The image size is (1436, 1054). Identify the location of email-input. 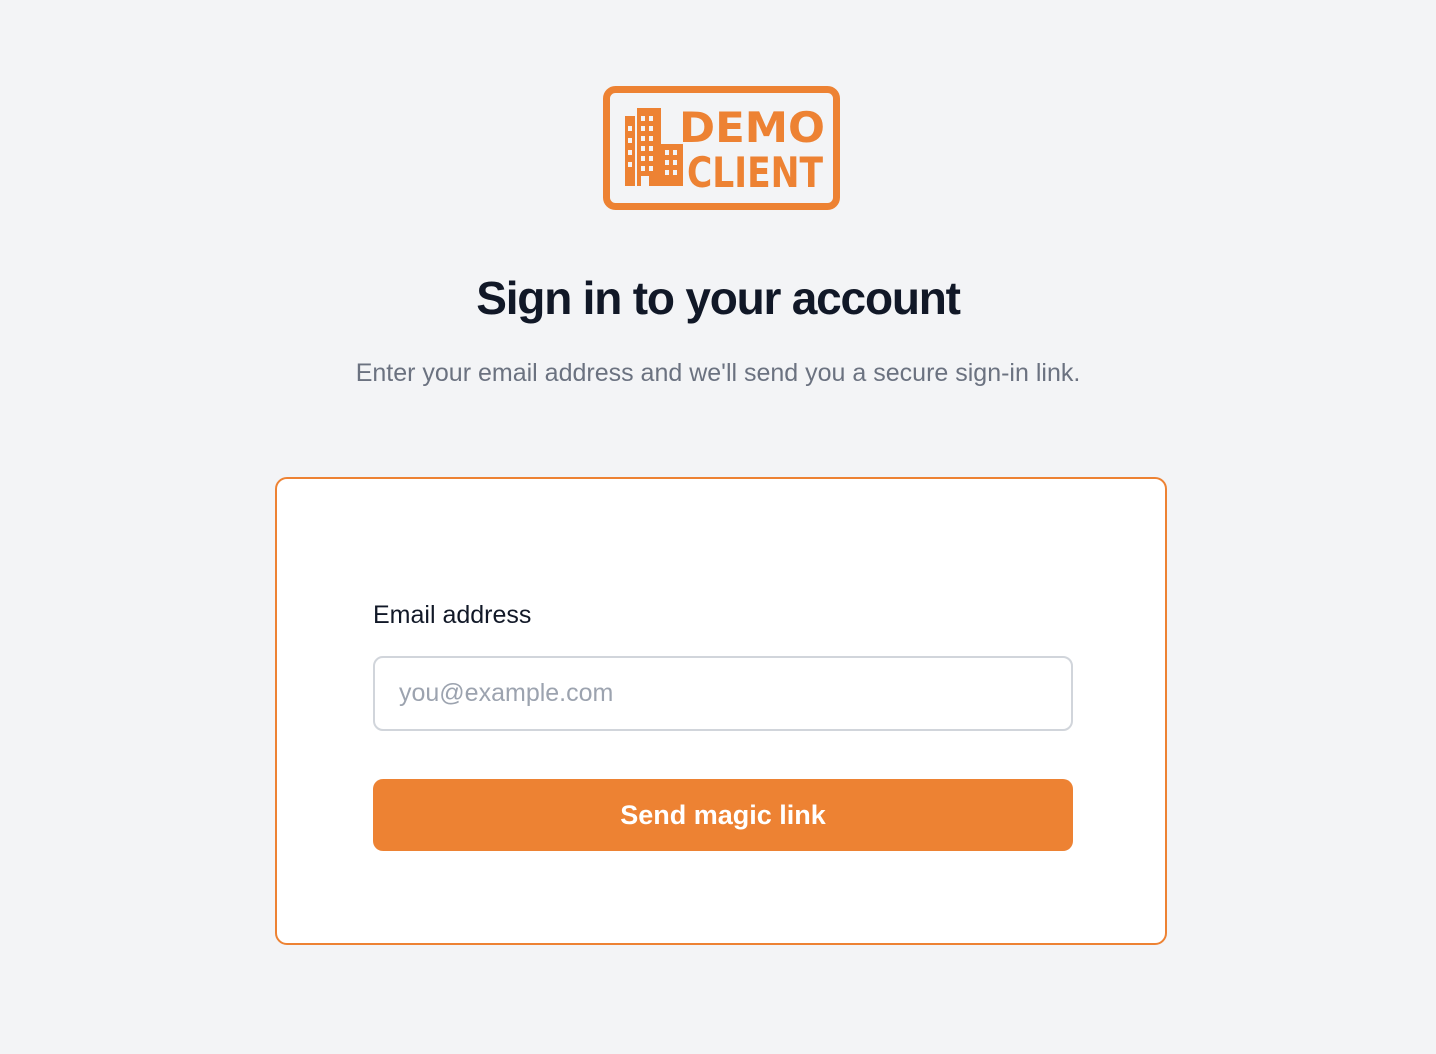
(723, 693).